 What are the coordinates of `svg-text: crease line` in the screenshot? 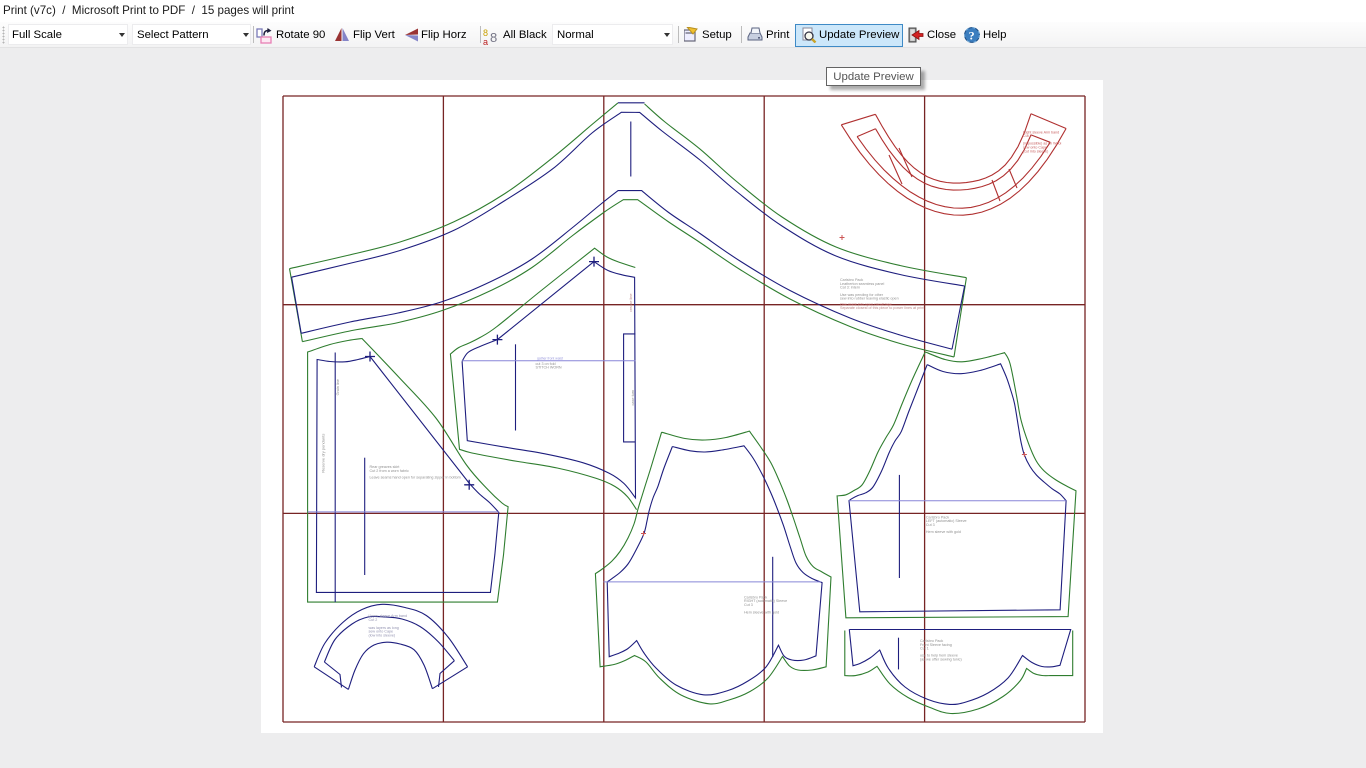 It's located at (631, 303).